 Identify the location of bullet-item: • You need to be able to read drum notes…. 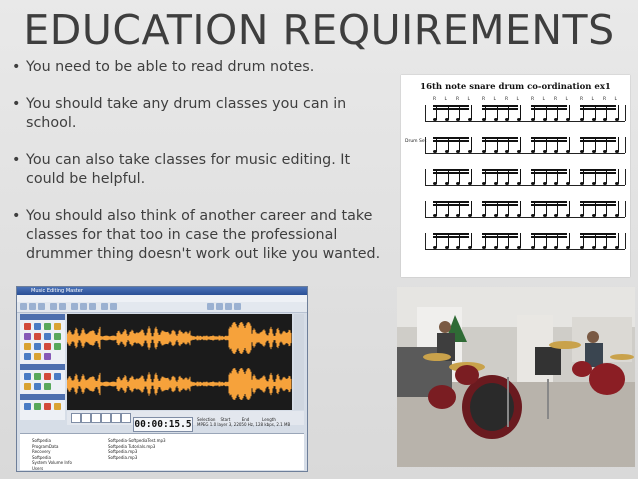
(202, 67).